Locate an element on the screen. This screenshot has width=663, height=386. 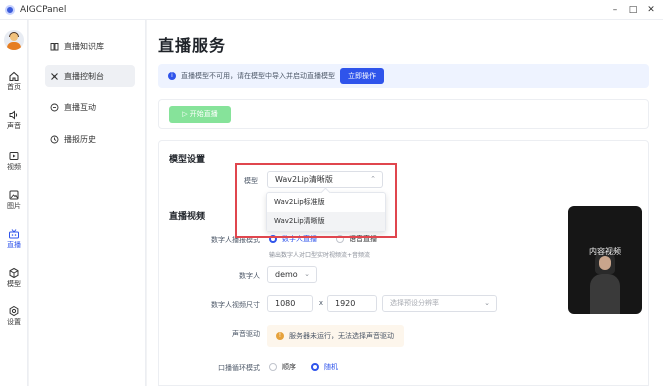
book-icon is located at coordinates (54, 46).